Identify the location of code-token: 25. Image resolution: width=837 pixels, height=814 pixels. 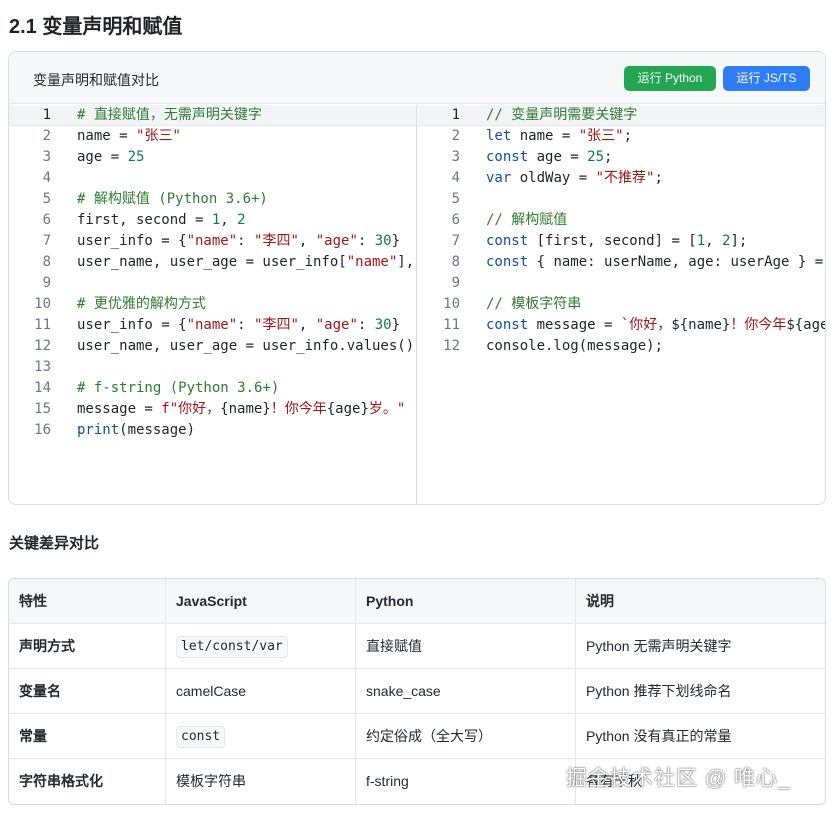
(136, 157).